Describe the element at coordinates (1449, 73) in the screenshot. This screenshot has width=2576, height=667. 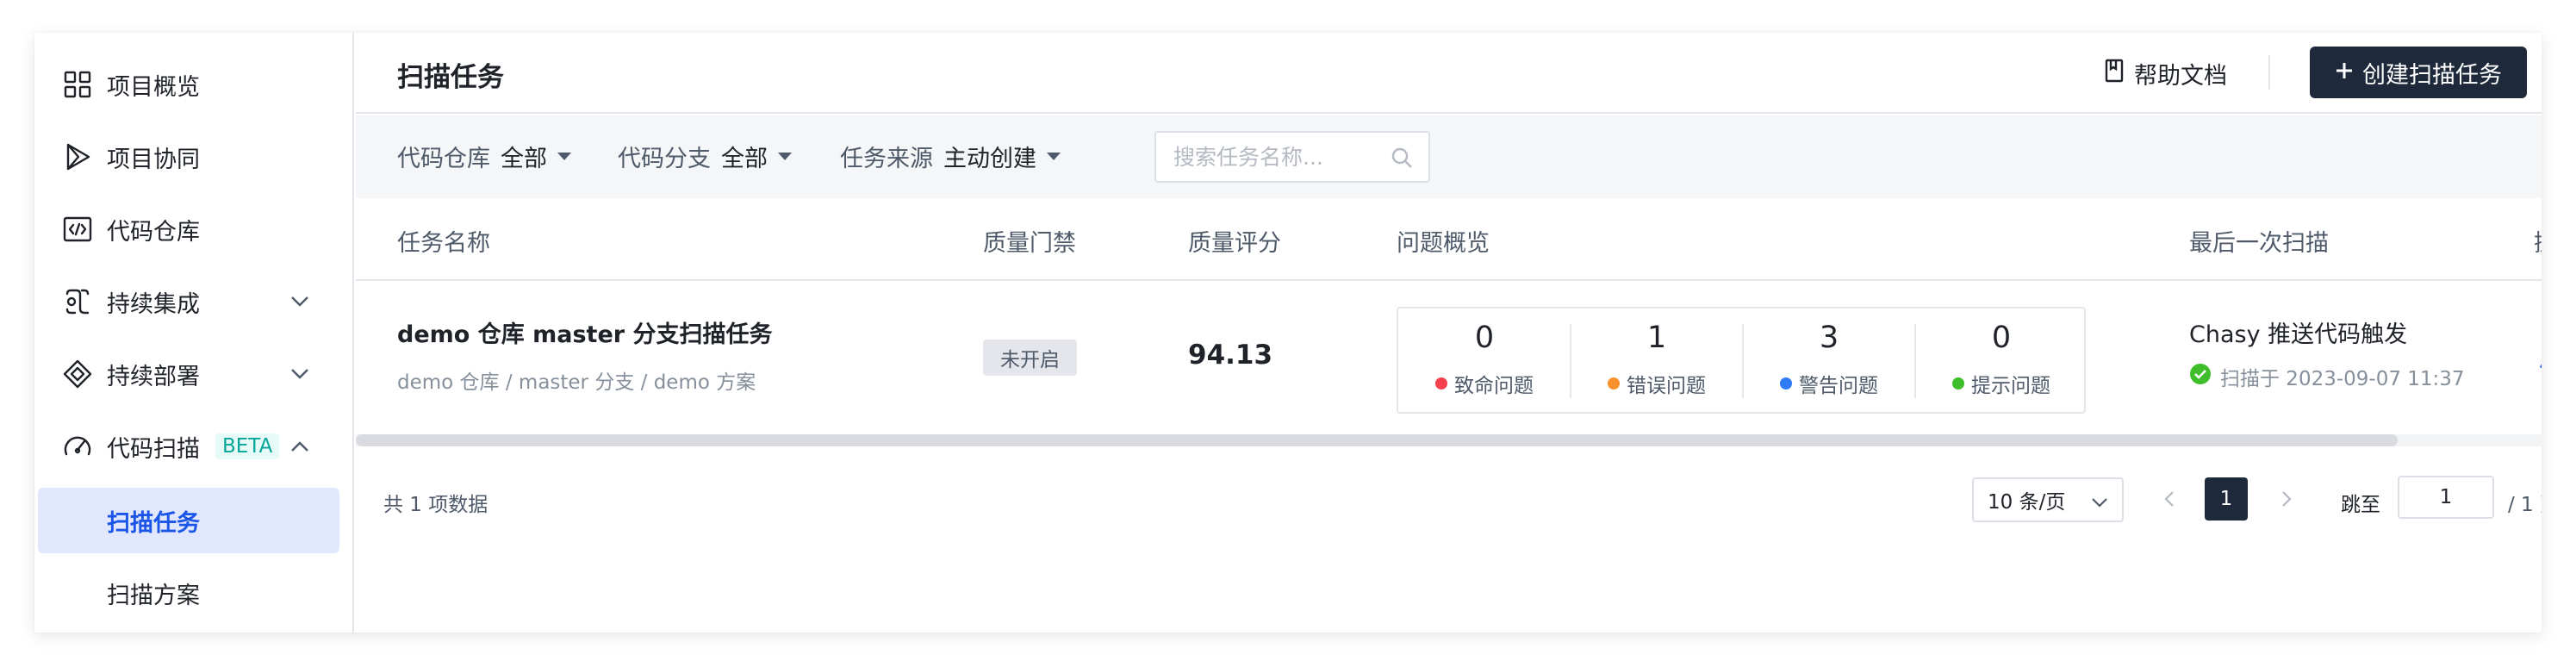
I see `page-header: 扫描任务 帮助文档 创建扫描任务` at that location.